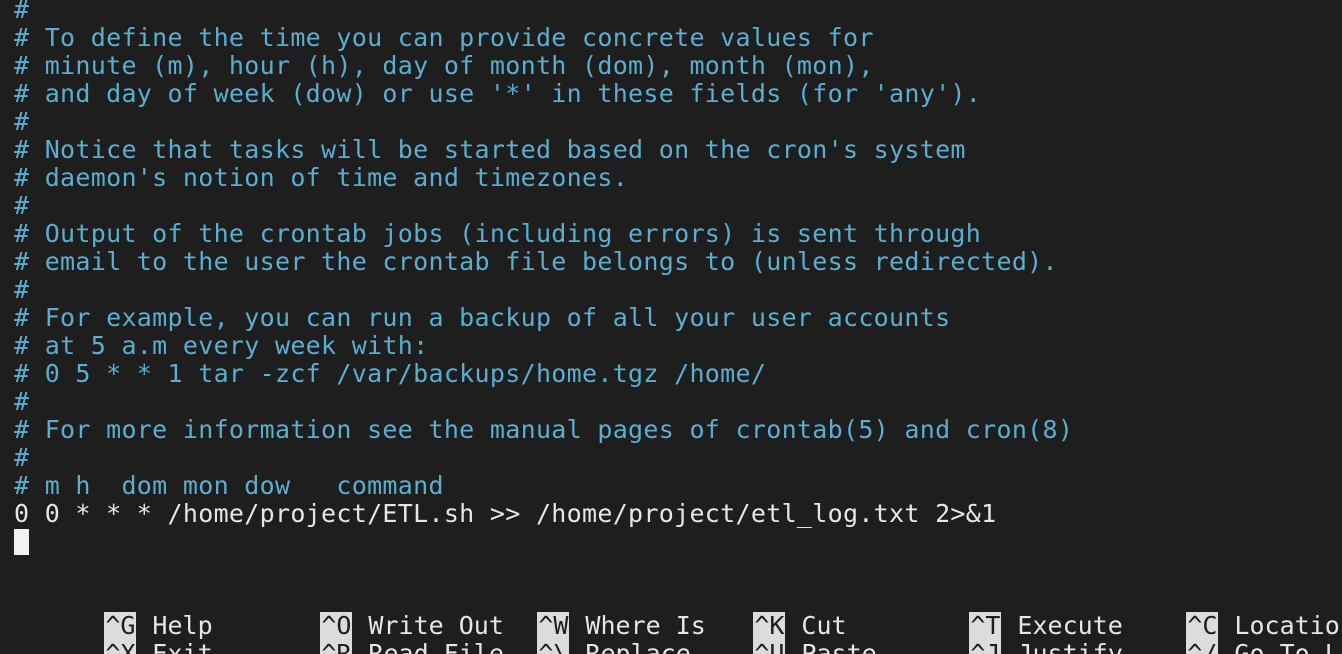 The width and height of the screenshot is (1342, 654). I want to click on shortcut-key: ^\, so click(553, 647).